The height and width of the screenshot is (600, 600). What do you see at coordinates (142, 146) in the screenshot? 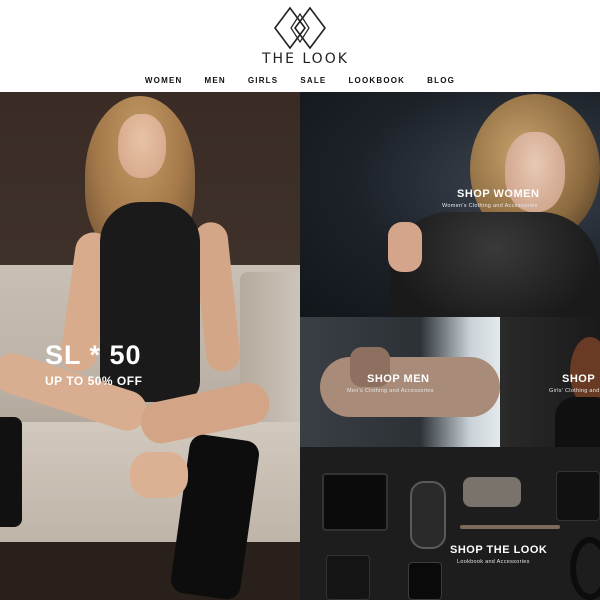
I see `model-face-image-part` at bounding box center [142, 146].